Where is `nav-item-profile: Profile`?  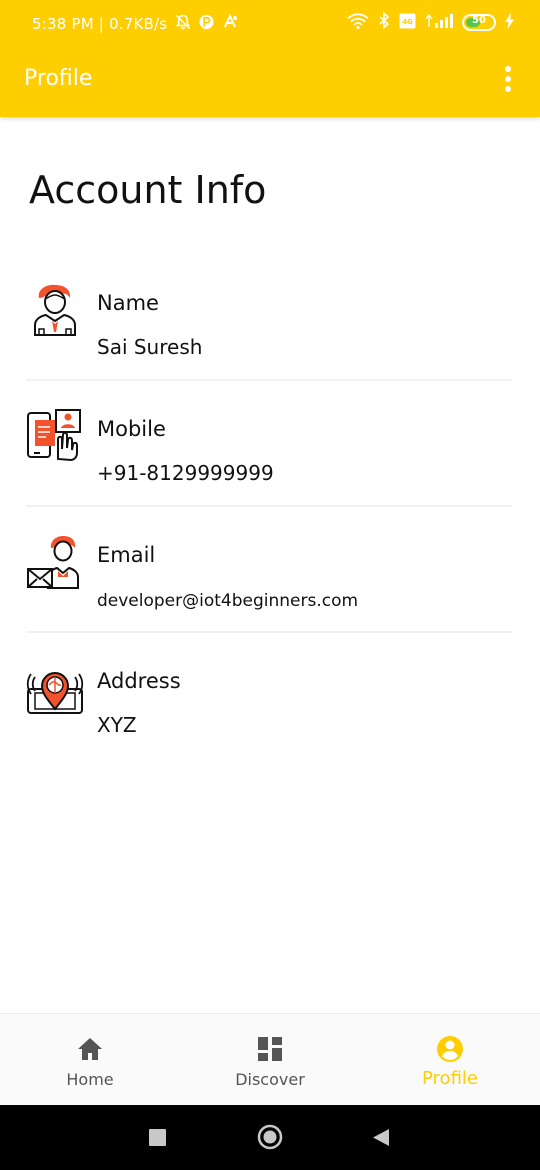
nav-item-profile: Profile is located at coordinates (450, 1060).